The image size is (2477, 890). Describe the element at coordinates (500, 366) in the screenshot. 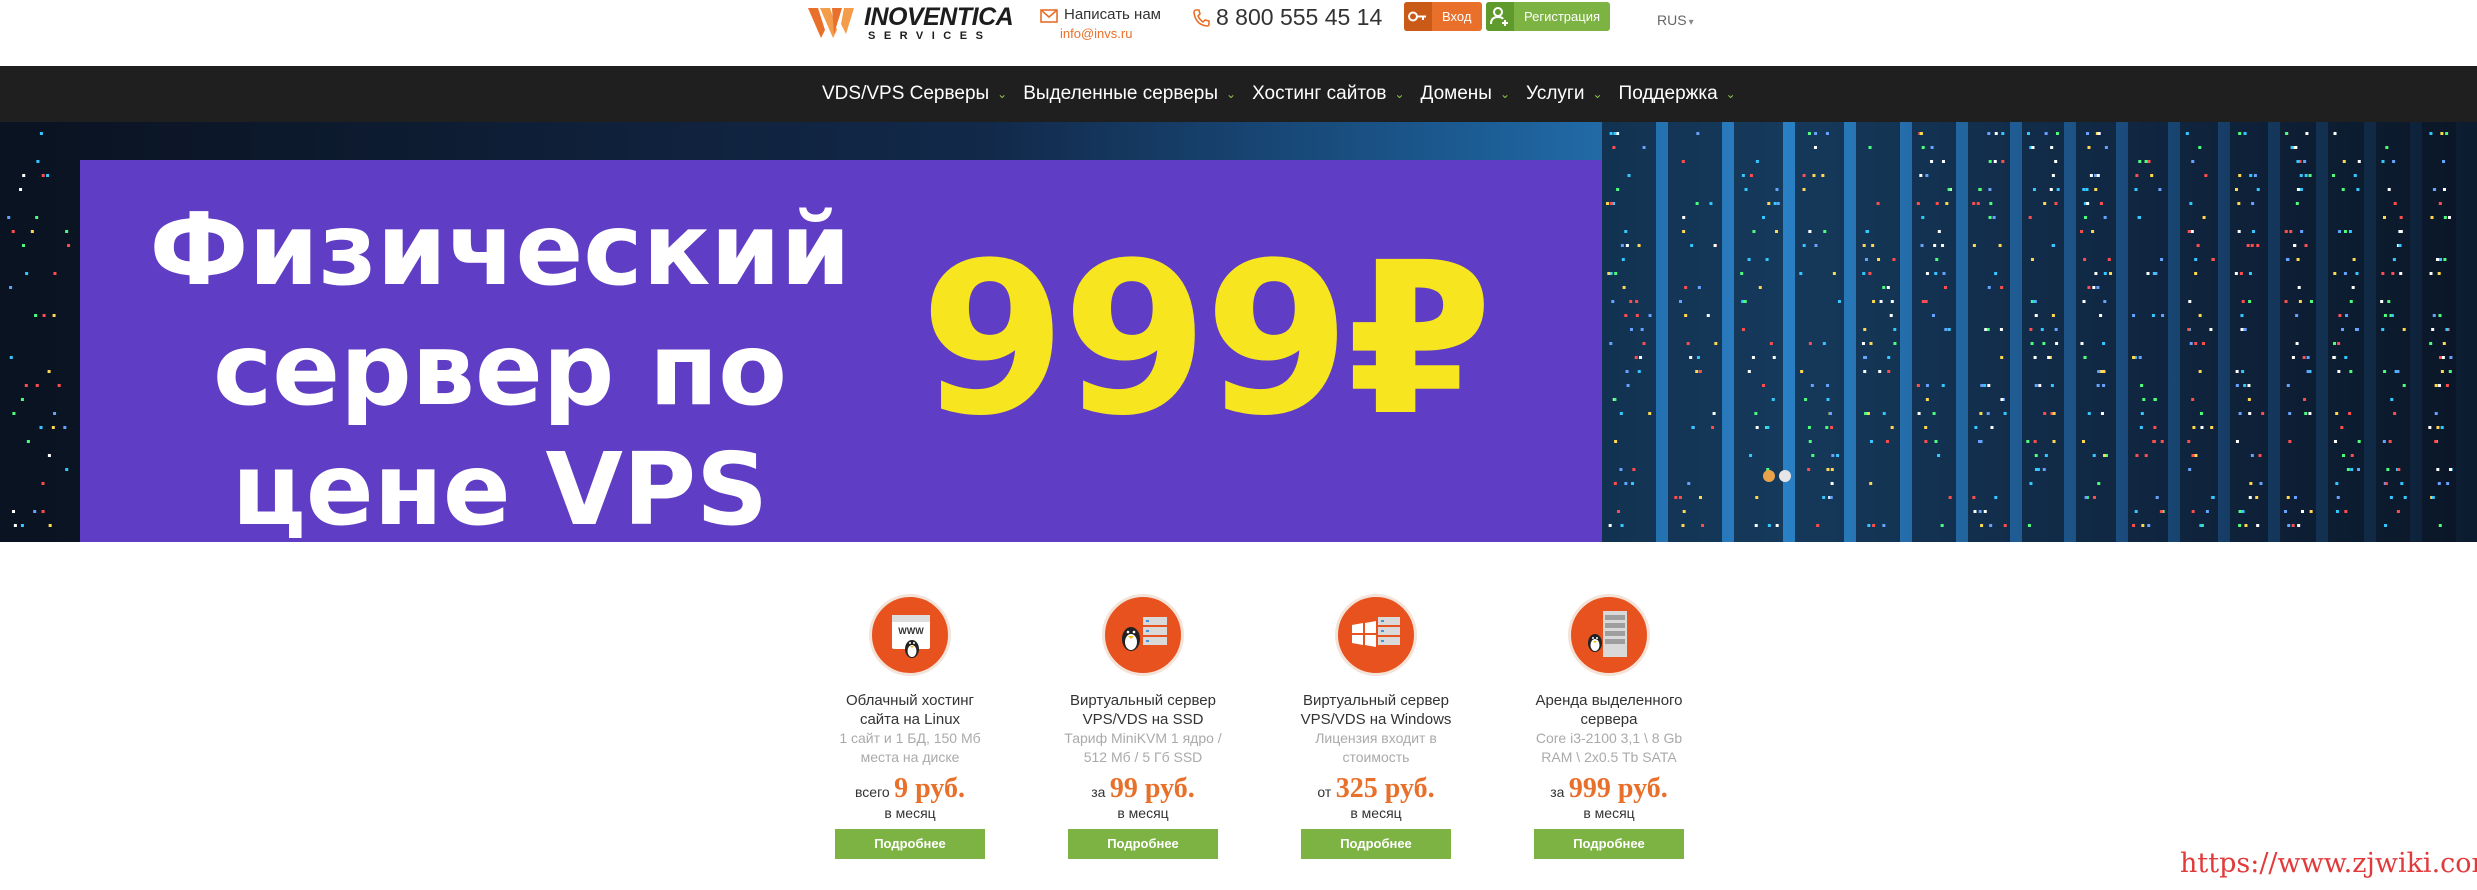

I see `promo-title: Физический сервер по цене VPS` at that location.